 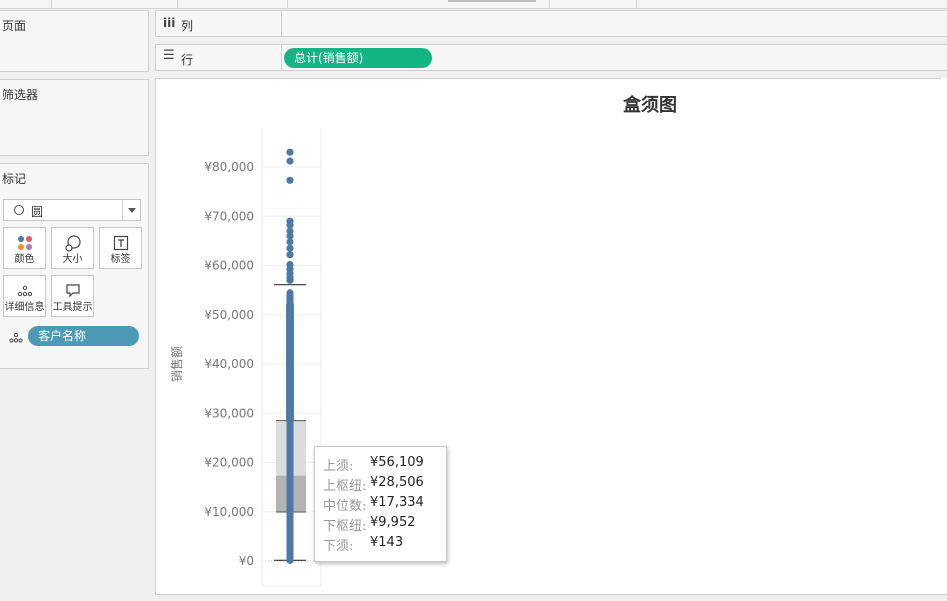 What do you see at coordinates (551, 23) in the screenshot?
I see `columns-shelf: iii 列` at bounding box center [551, 23].